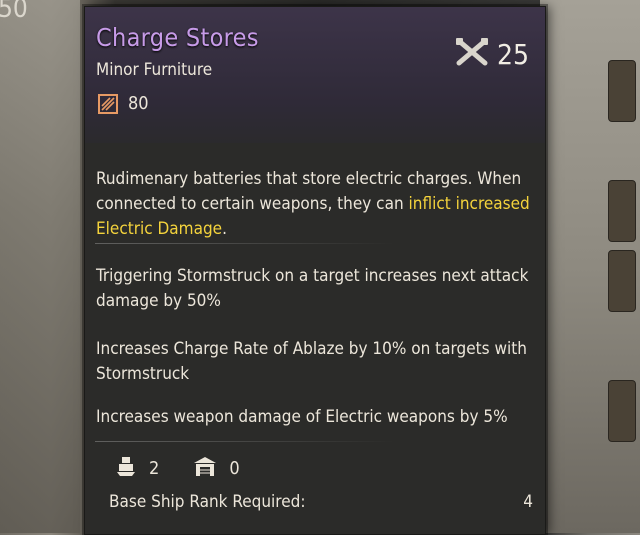 The height and width of the screenshot is (535, 640). I want to click on item-title: Charge Stores, so click(177, 37).